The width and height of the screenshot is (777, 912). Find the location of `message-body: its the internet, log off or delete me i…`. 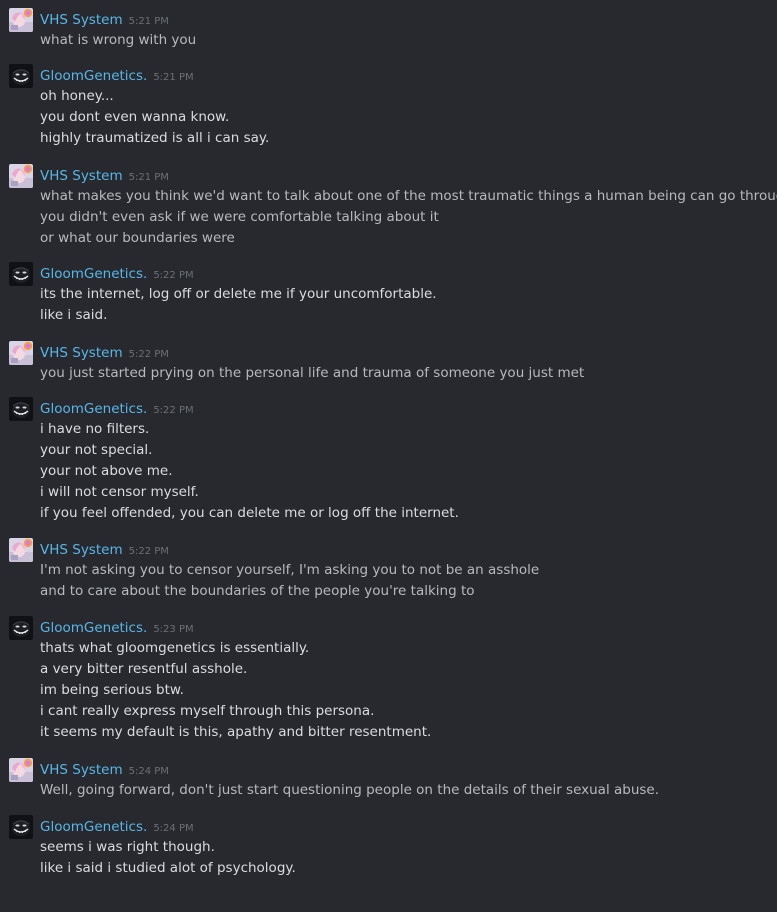

message-body: its the internet, log off or delete me i… is located at coordinates (408, 305).